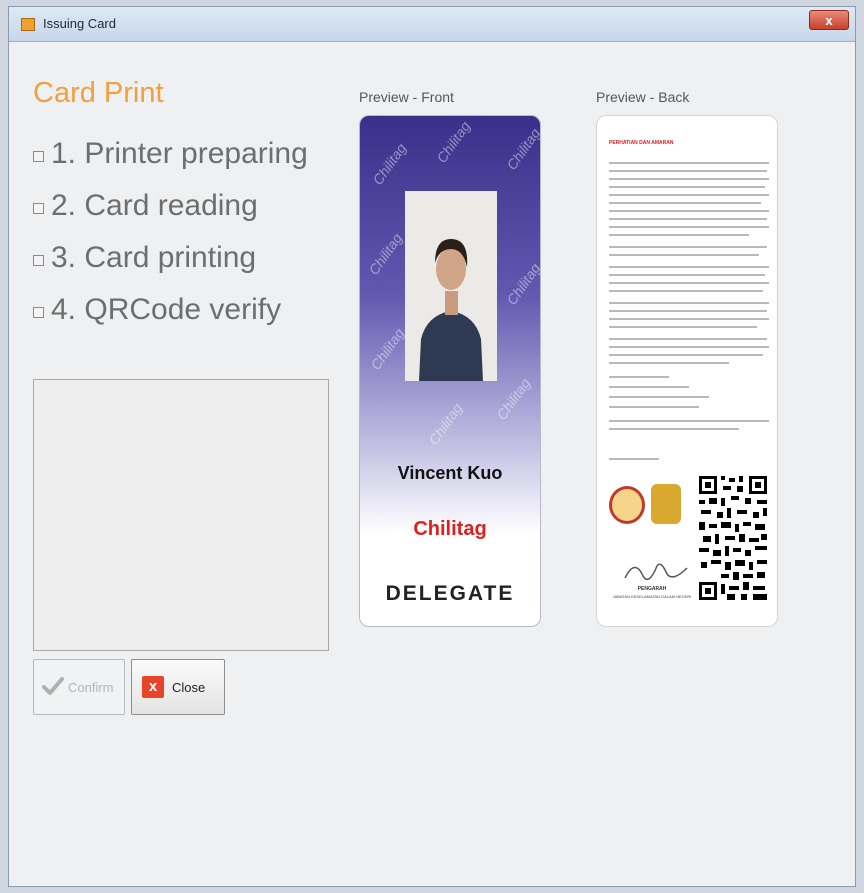 The width and height of the screenshot is (864, 893). I want to click on signatory-agency: JABATAN KESELAMATAN DALAM NEGERI, so click(652, 596).